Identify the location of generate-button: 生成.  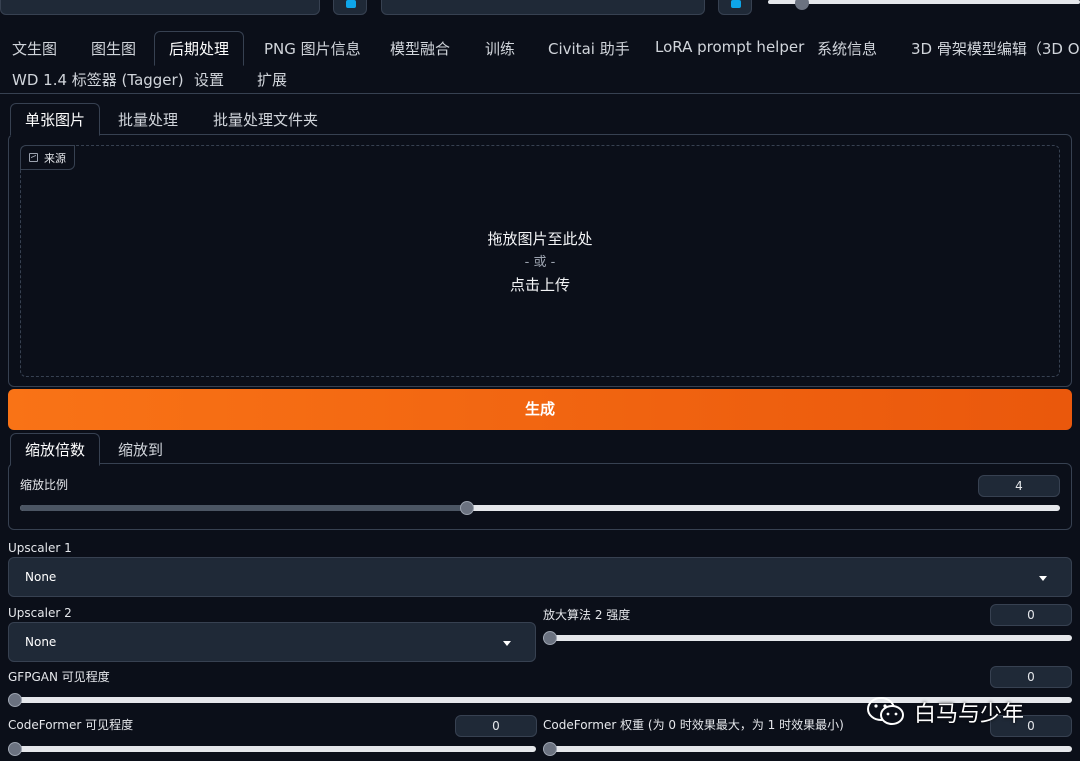
(540, 409).